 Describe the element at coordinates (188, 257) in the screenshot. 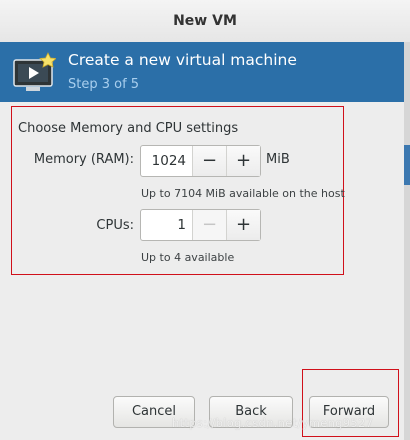

I see `cpus-hint: Up to 4 available` at that location.